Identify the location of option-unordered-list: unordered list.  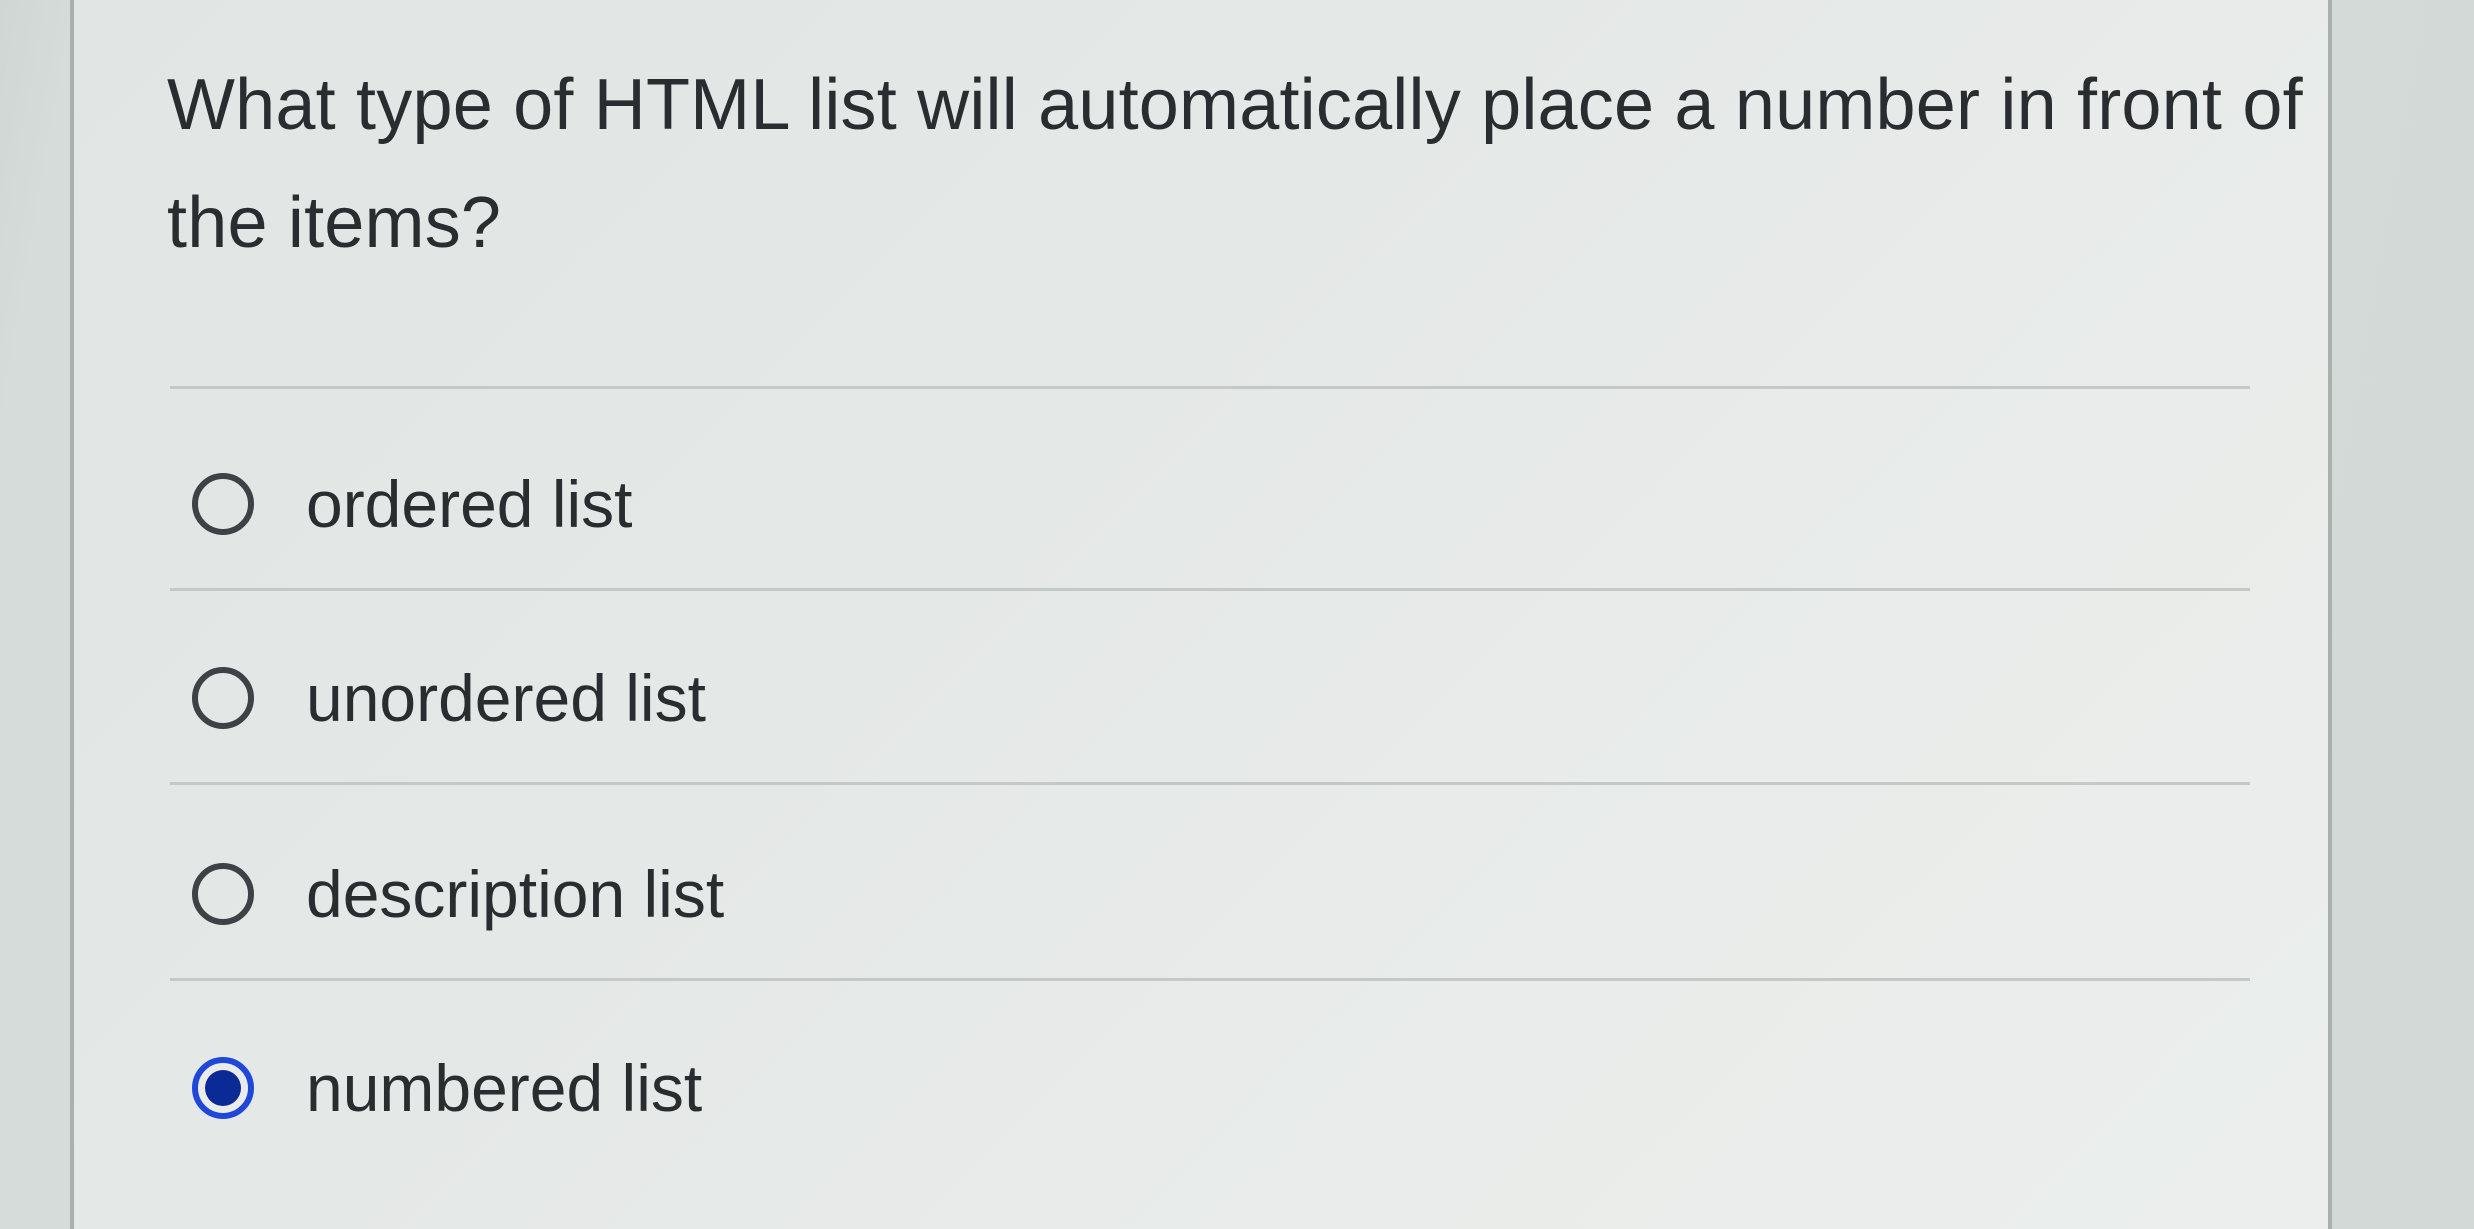
(449, 698).